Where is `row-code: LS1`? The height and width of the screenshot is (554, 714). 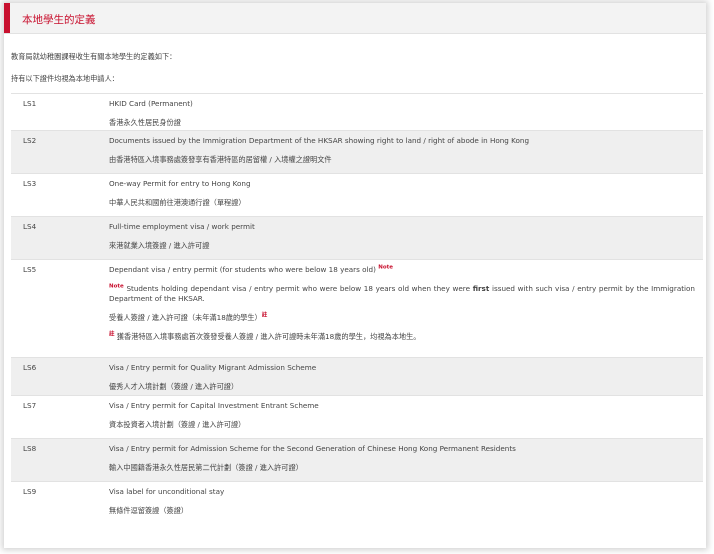 row-code: LS1 is located at coordinates (56, 112).